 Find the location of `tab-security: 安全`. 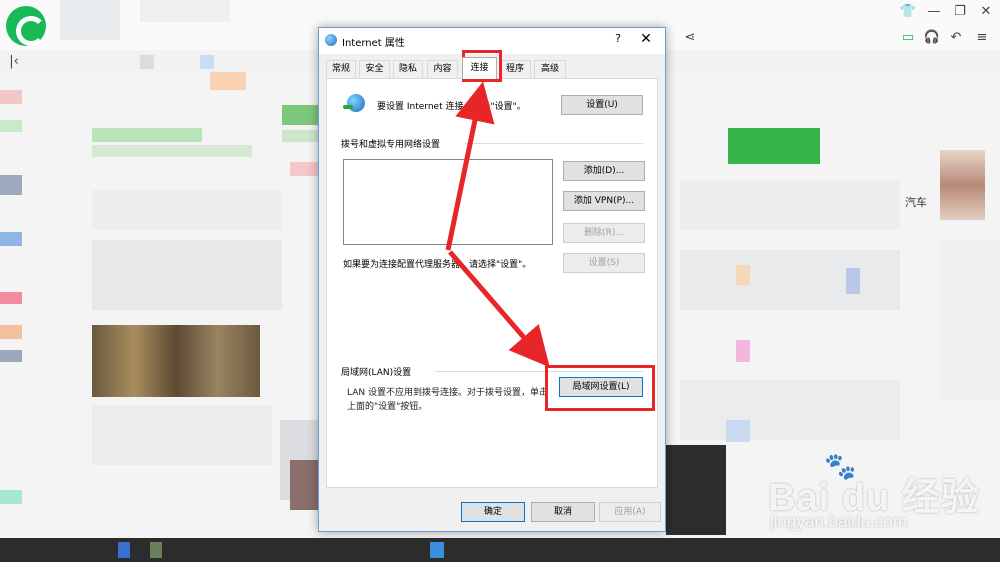

tab-security: 安全 is located at coordinates (374, 69).